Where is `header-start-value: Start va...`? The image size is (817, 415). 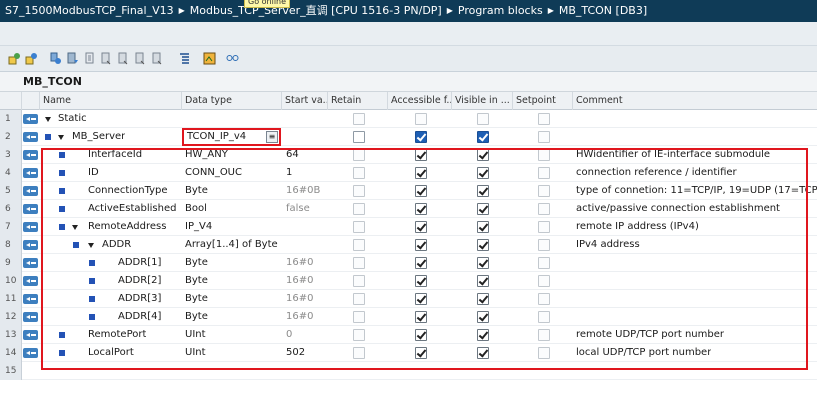 header-start-value: Start va... is located at coordinates (305, 101).